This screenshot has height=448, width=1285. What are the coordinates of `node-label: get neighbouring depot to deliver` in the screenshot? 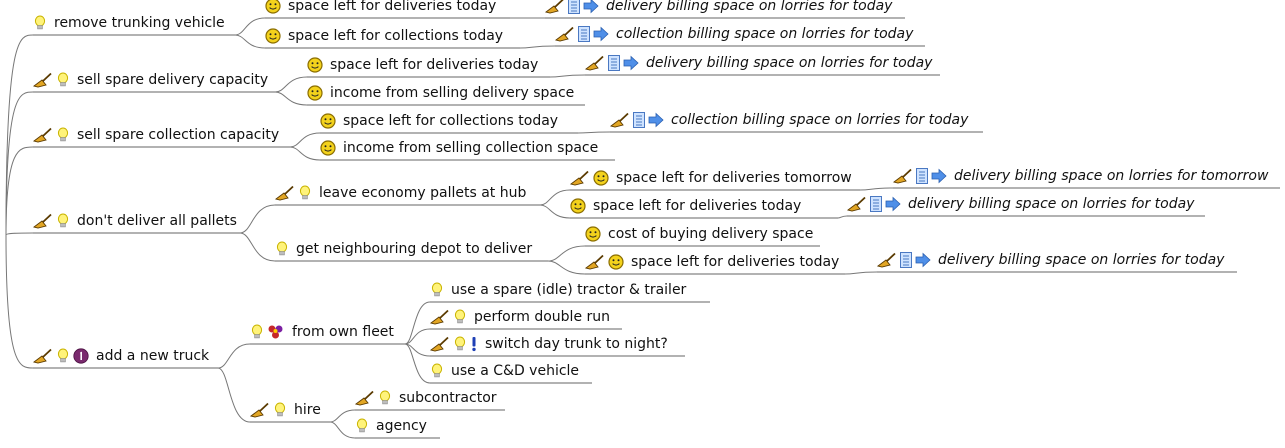 It's located at (414, 249).